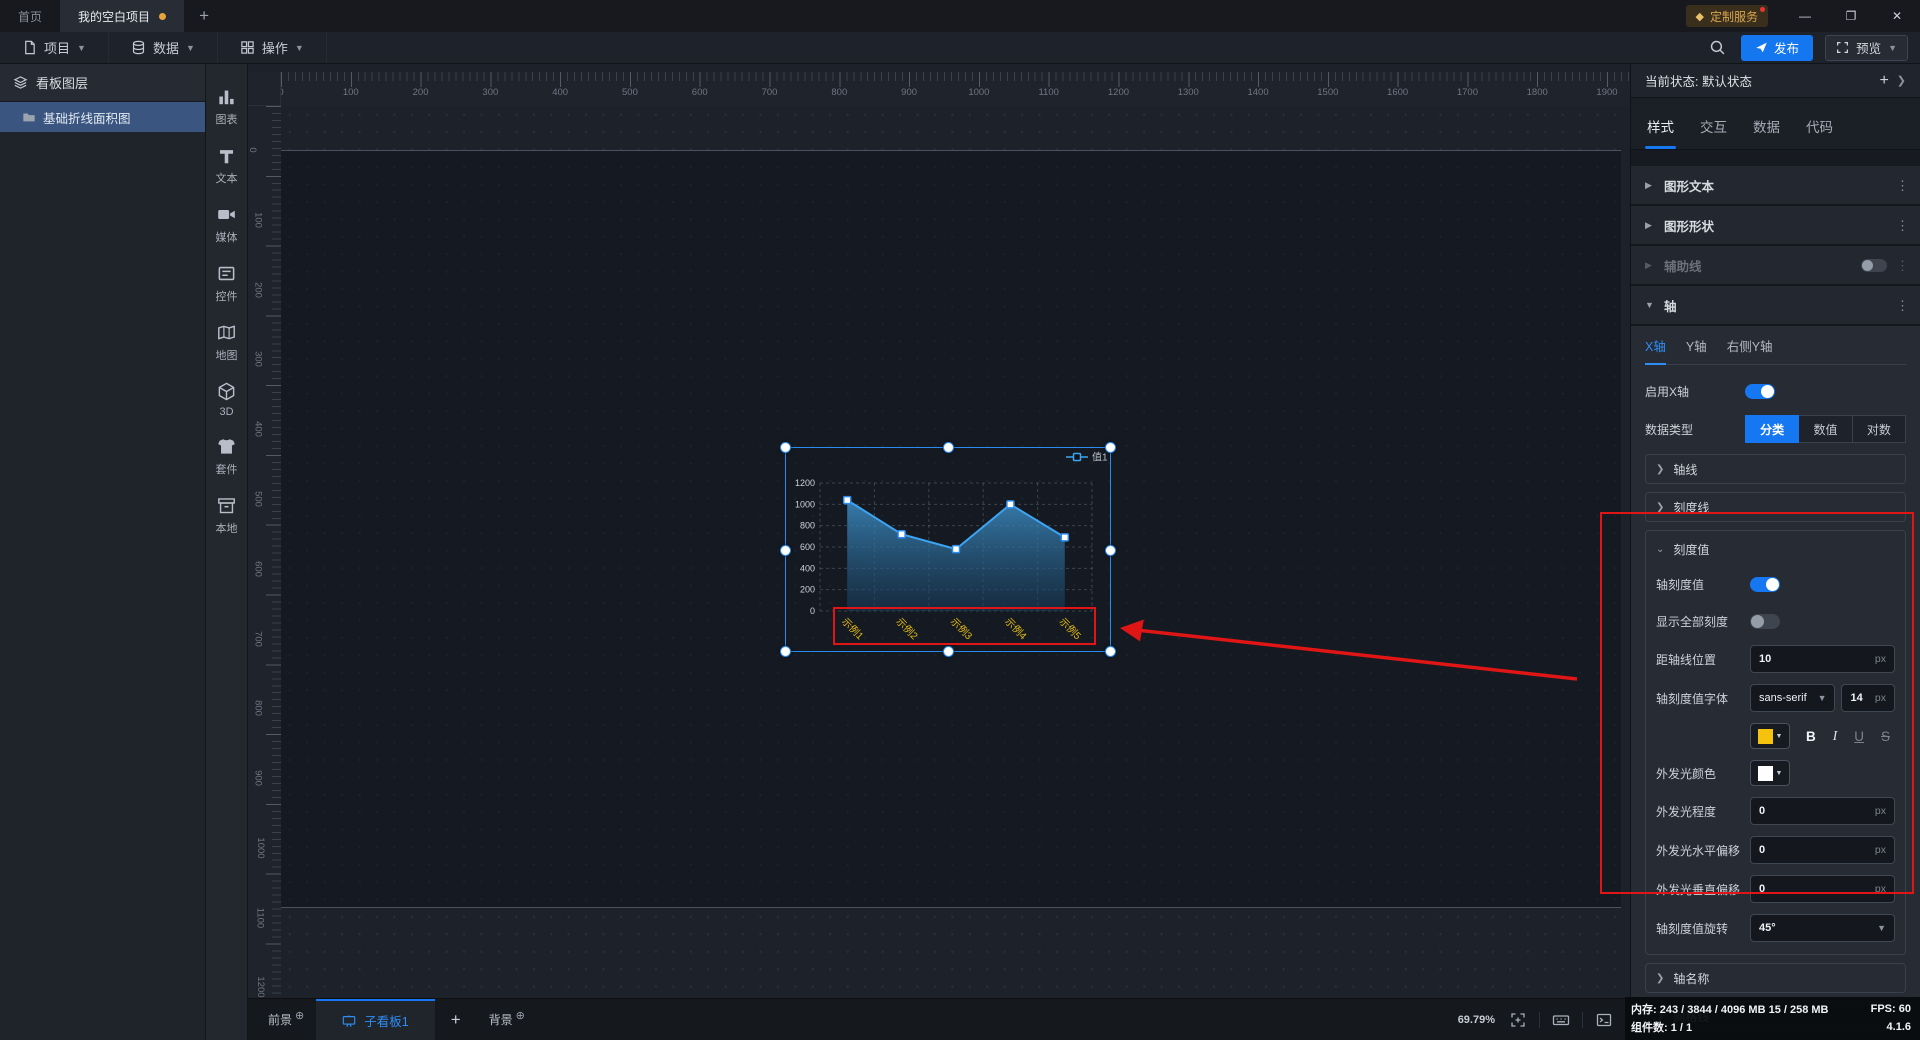 The width and height of the screenshot is (1920, 1040). I want to click on titlebar-tab-1: 我的空白项目, so click(122, 16).